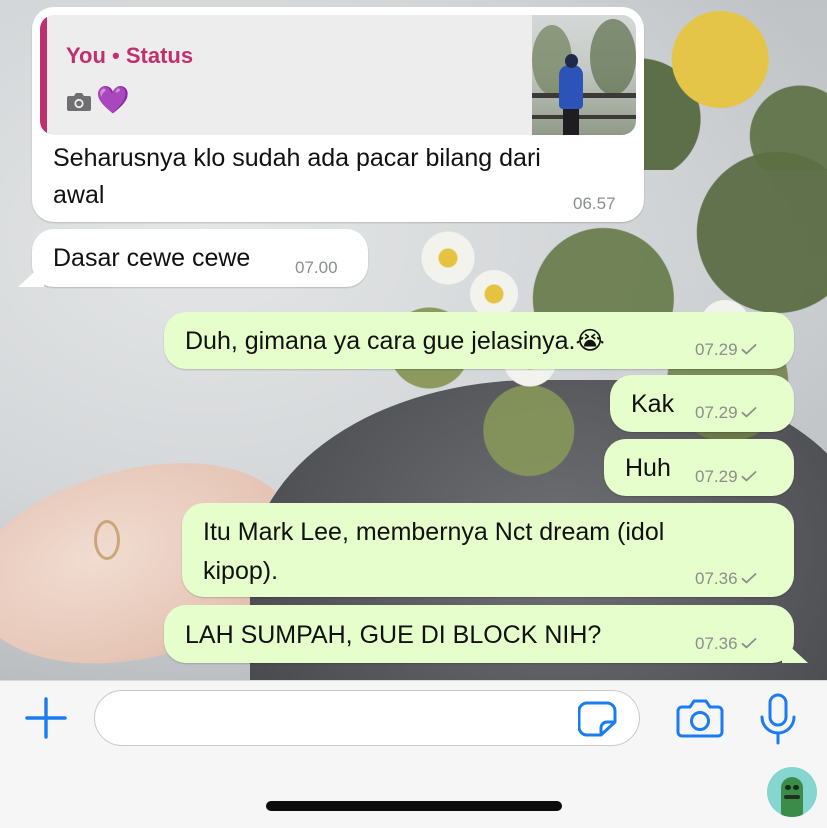  Describe the element at coordinates (434, 532) in the screenshot. I see `message-text-line: Itu Mark Lee, membernya Nct dream (idol` at that location.